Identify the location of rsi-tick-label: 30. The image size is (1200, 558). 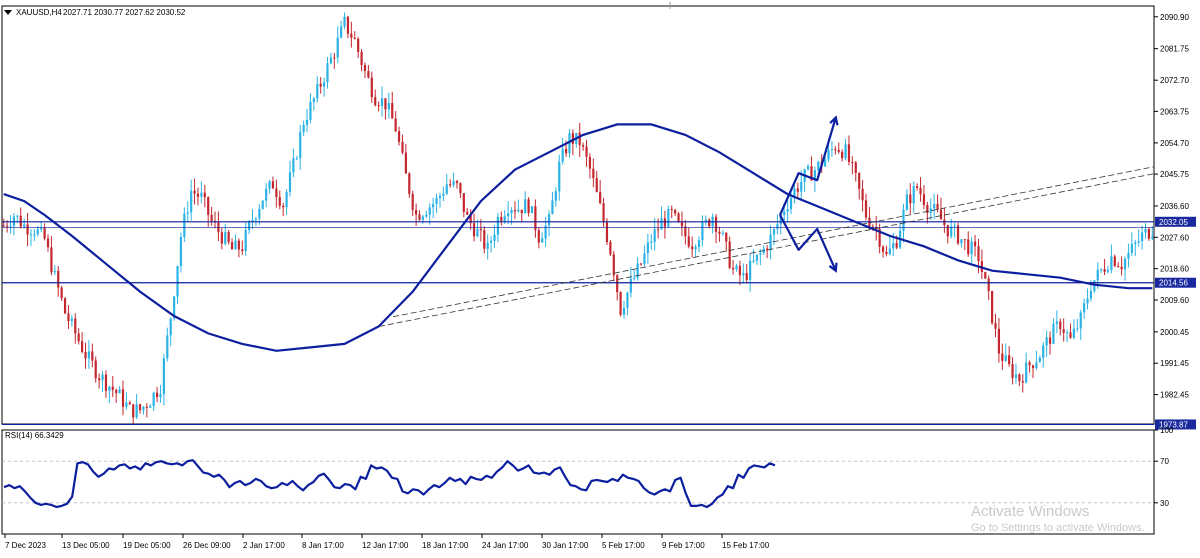
(1164, 503).